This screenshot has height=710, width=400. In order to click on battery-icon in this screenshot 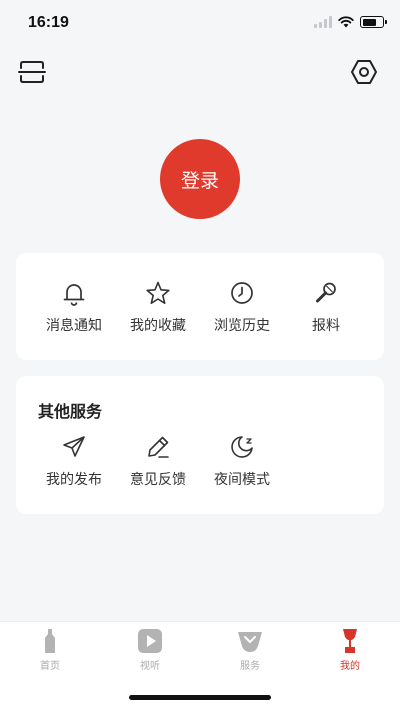, I will do `click(373, 22)`.